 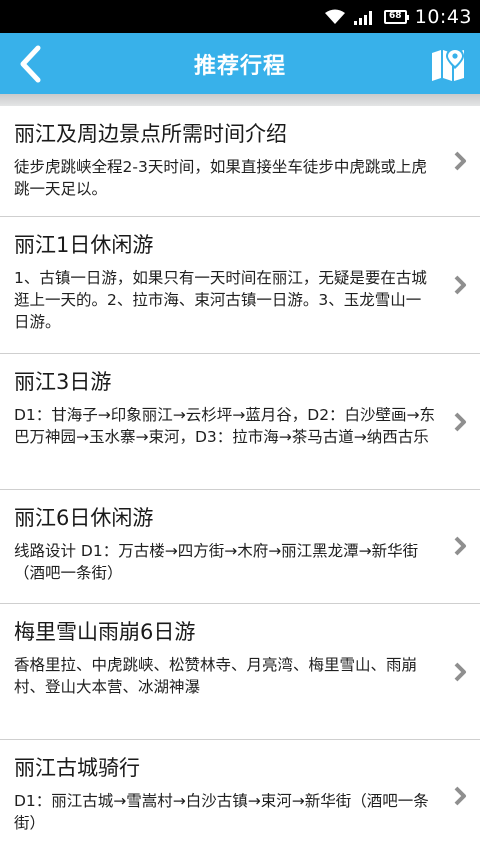 I want to click on item-desc: 徒步虎跳峡全程2-3天时间，如果直接坐车徒步中虎跳或上虎跳一天足以。, so click(x=220, y=178).